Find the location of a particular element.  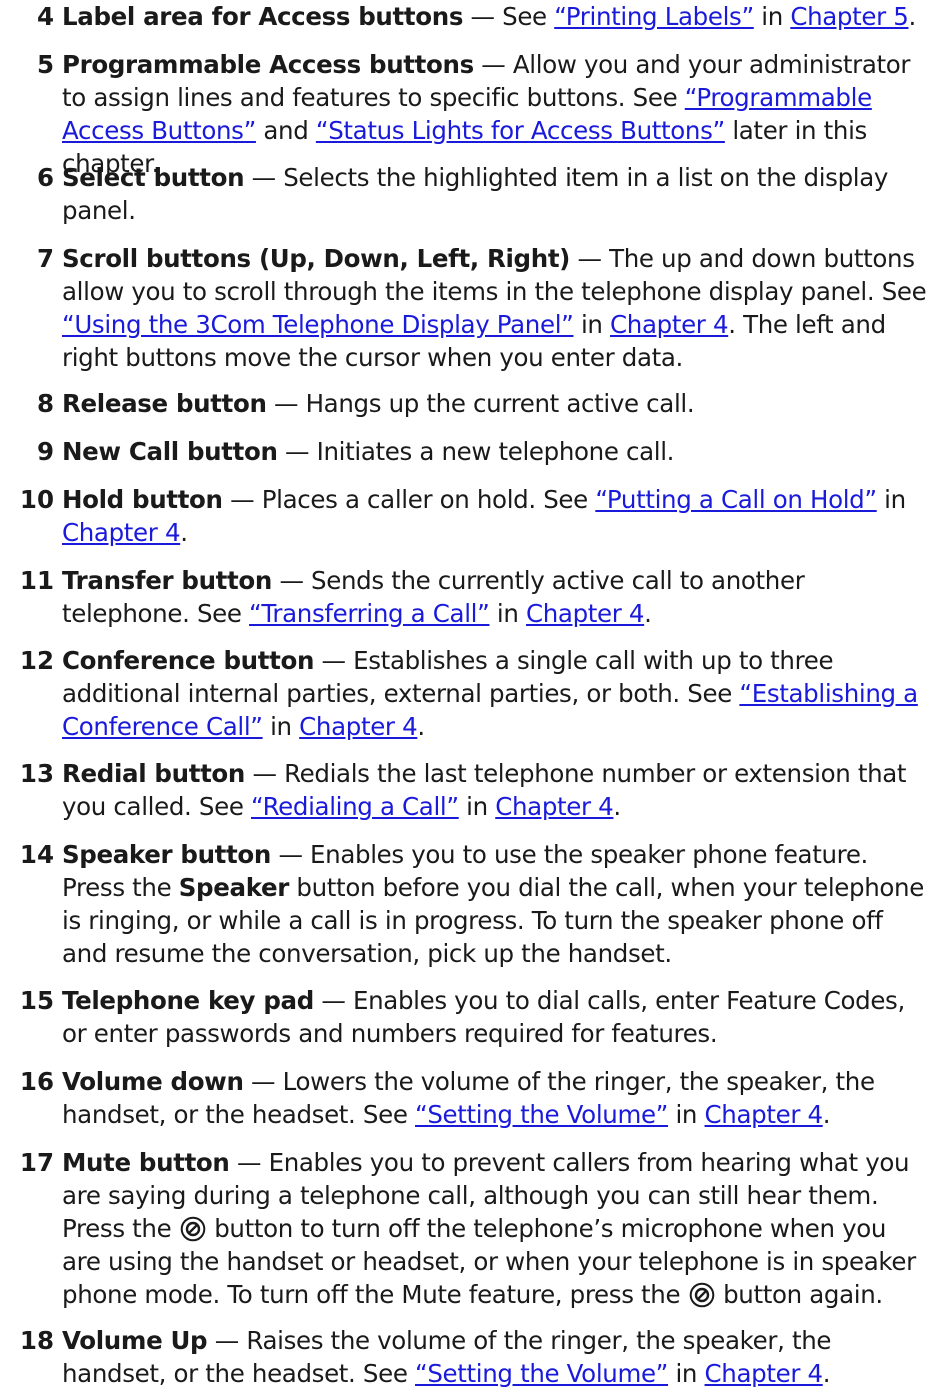

item-number: 16 is located at coordinates (36, 1081).